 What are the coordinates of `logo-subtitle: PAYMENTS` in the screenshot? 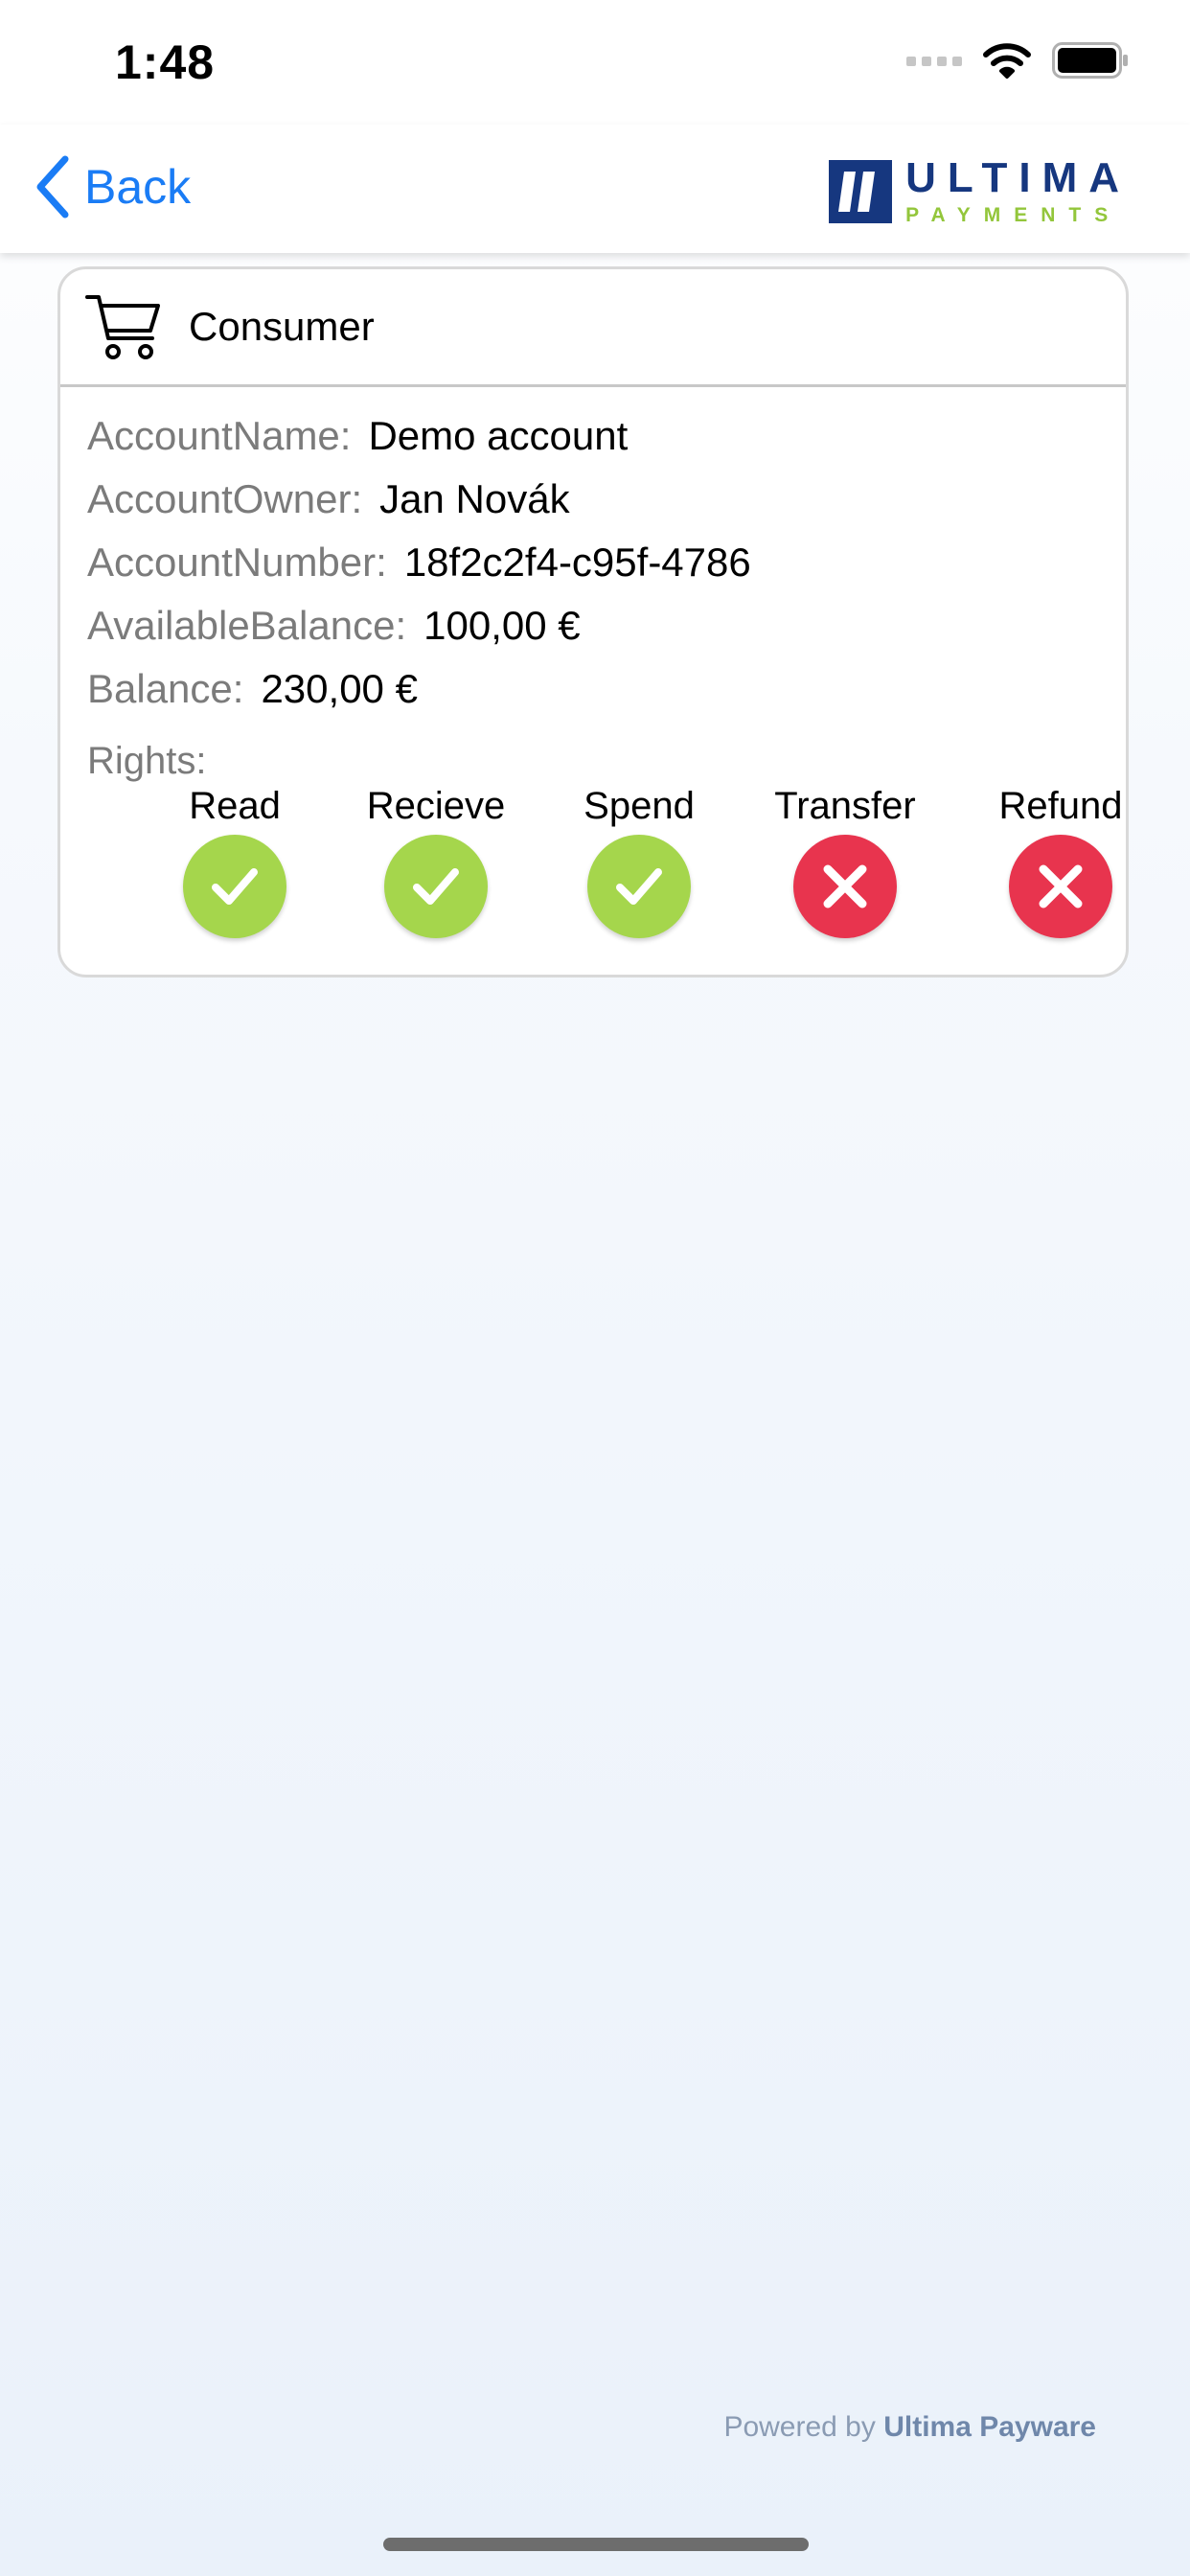 It's located at (1014, 215).